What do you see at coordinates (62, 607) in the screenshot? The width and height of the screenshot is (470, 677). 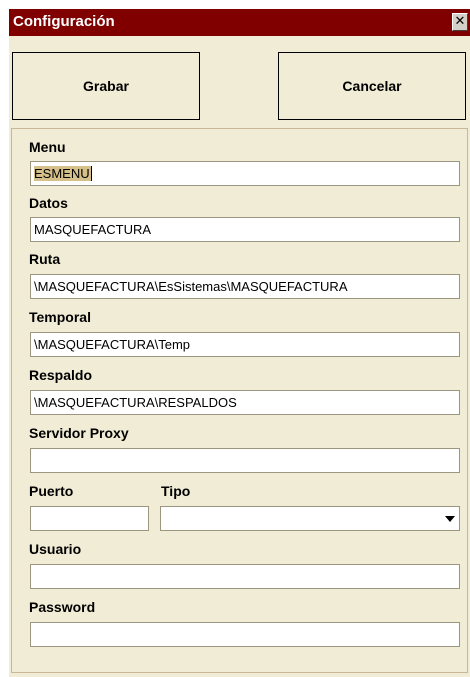 I see `password-label: Password` at bounding box center [62, 607].